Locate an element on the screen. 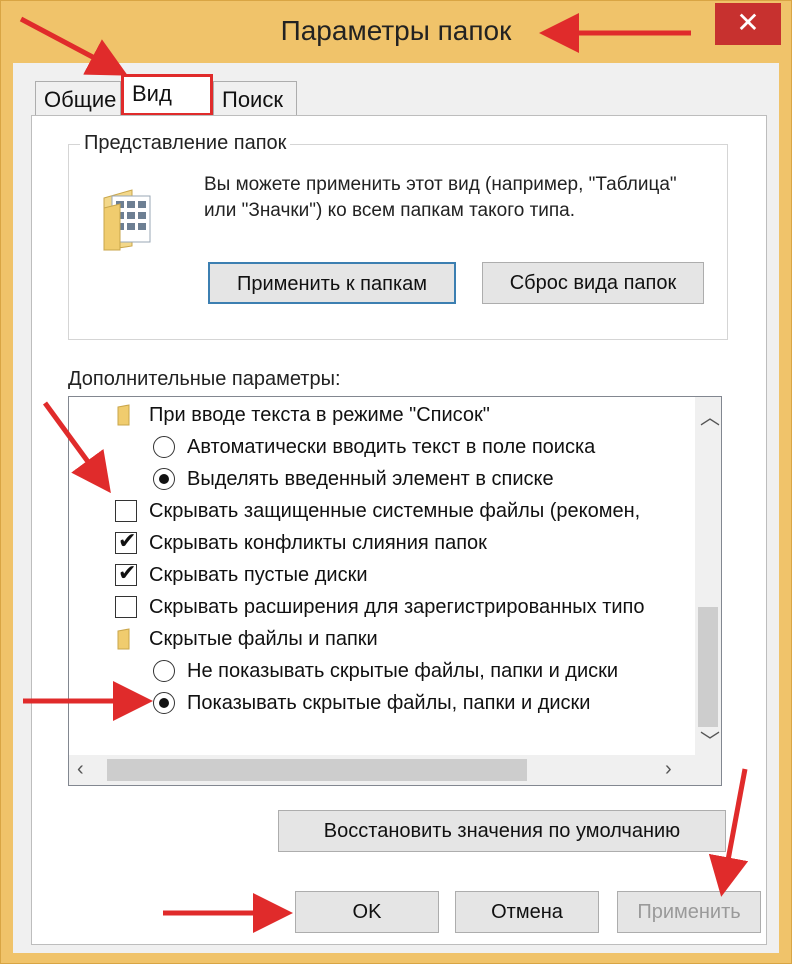 This screenshot has height=965, width=792. apply-arrow is located at coordinates (728, 832).